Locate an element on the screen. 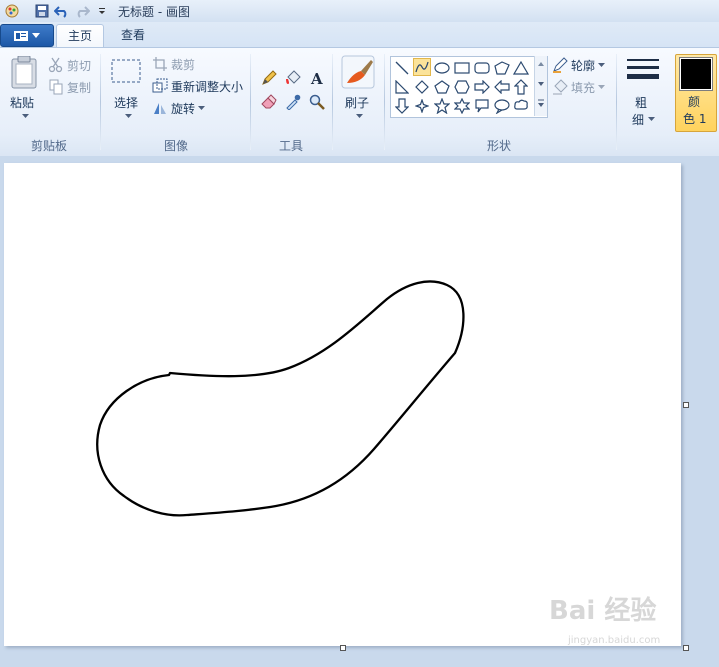  triangle-shape is located at coordinates (521, 68).